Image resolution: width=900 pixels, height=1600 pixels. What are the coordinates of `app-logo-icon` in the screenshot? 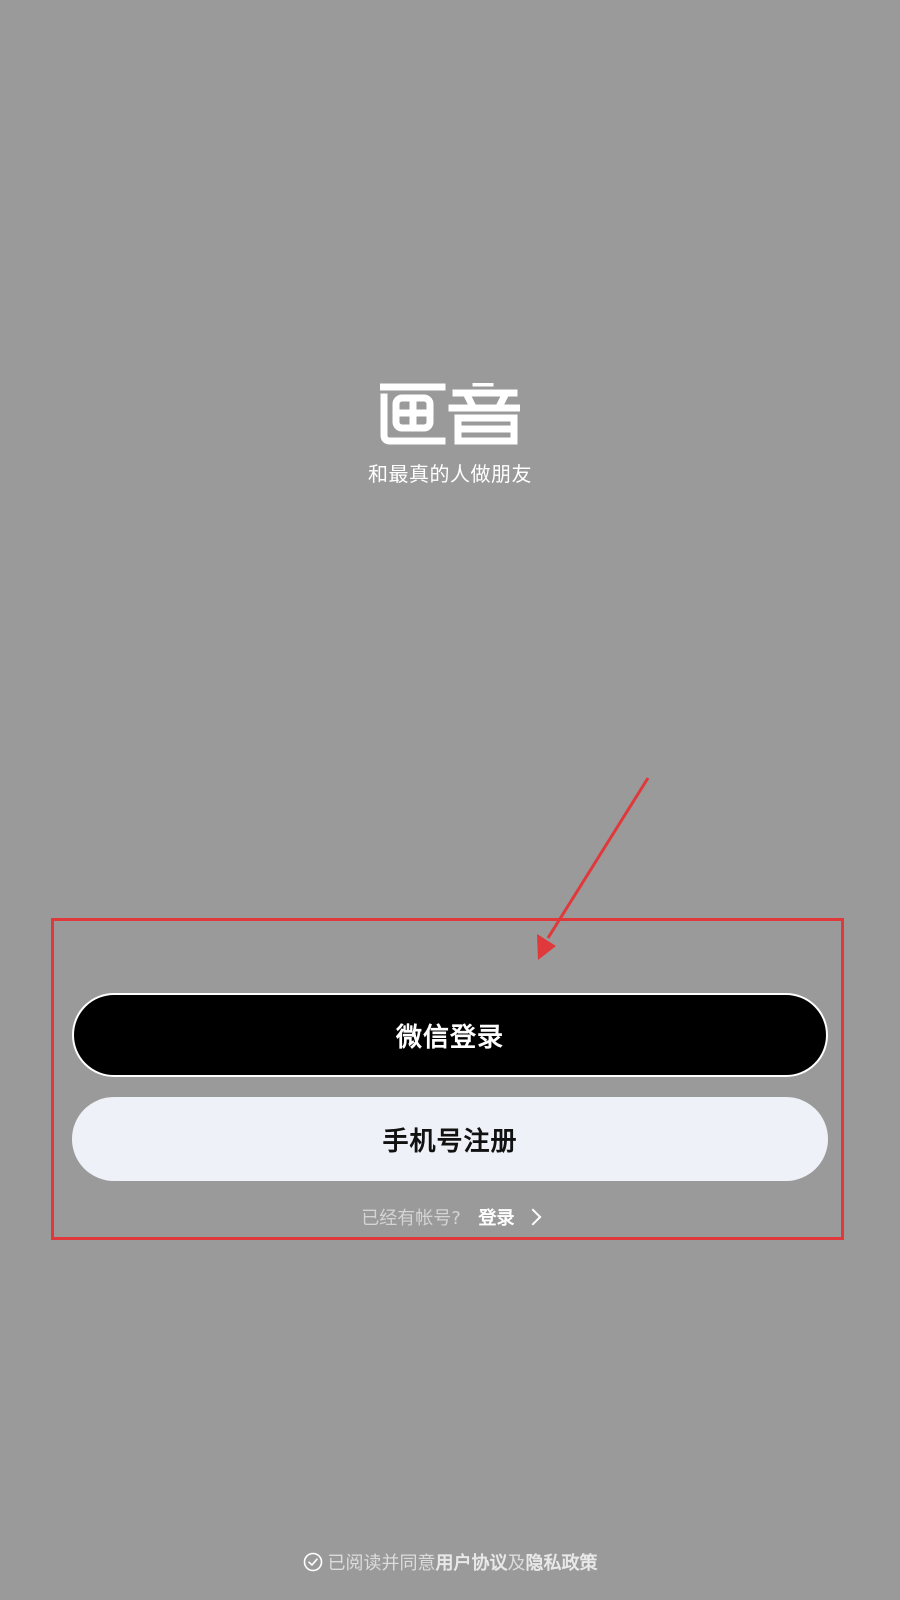 It's located at (450, 412).